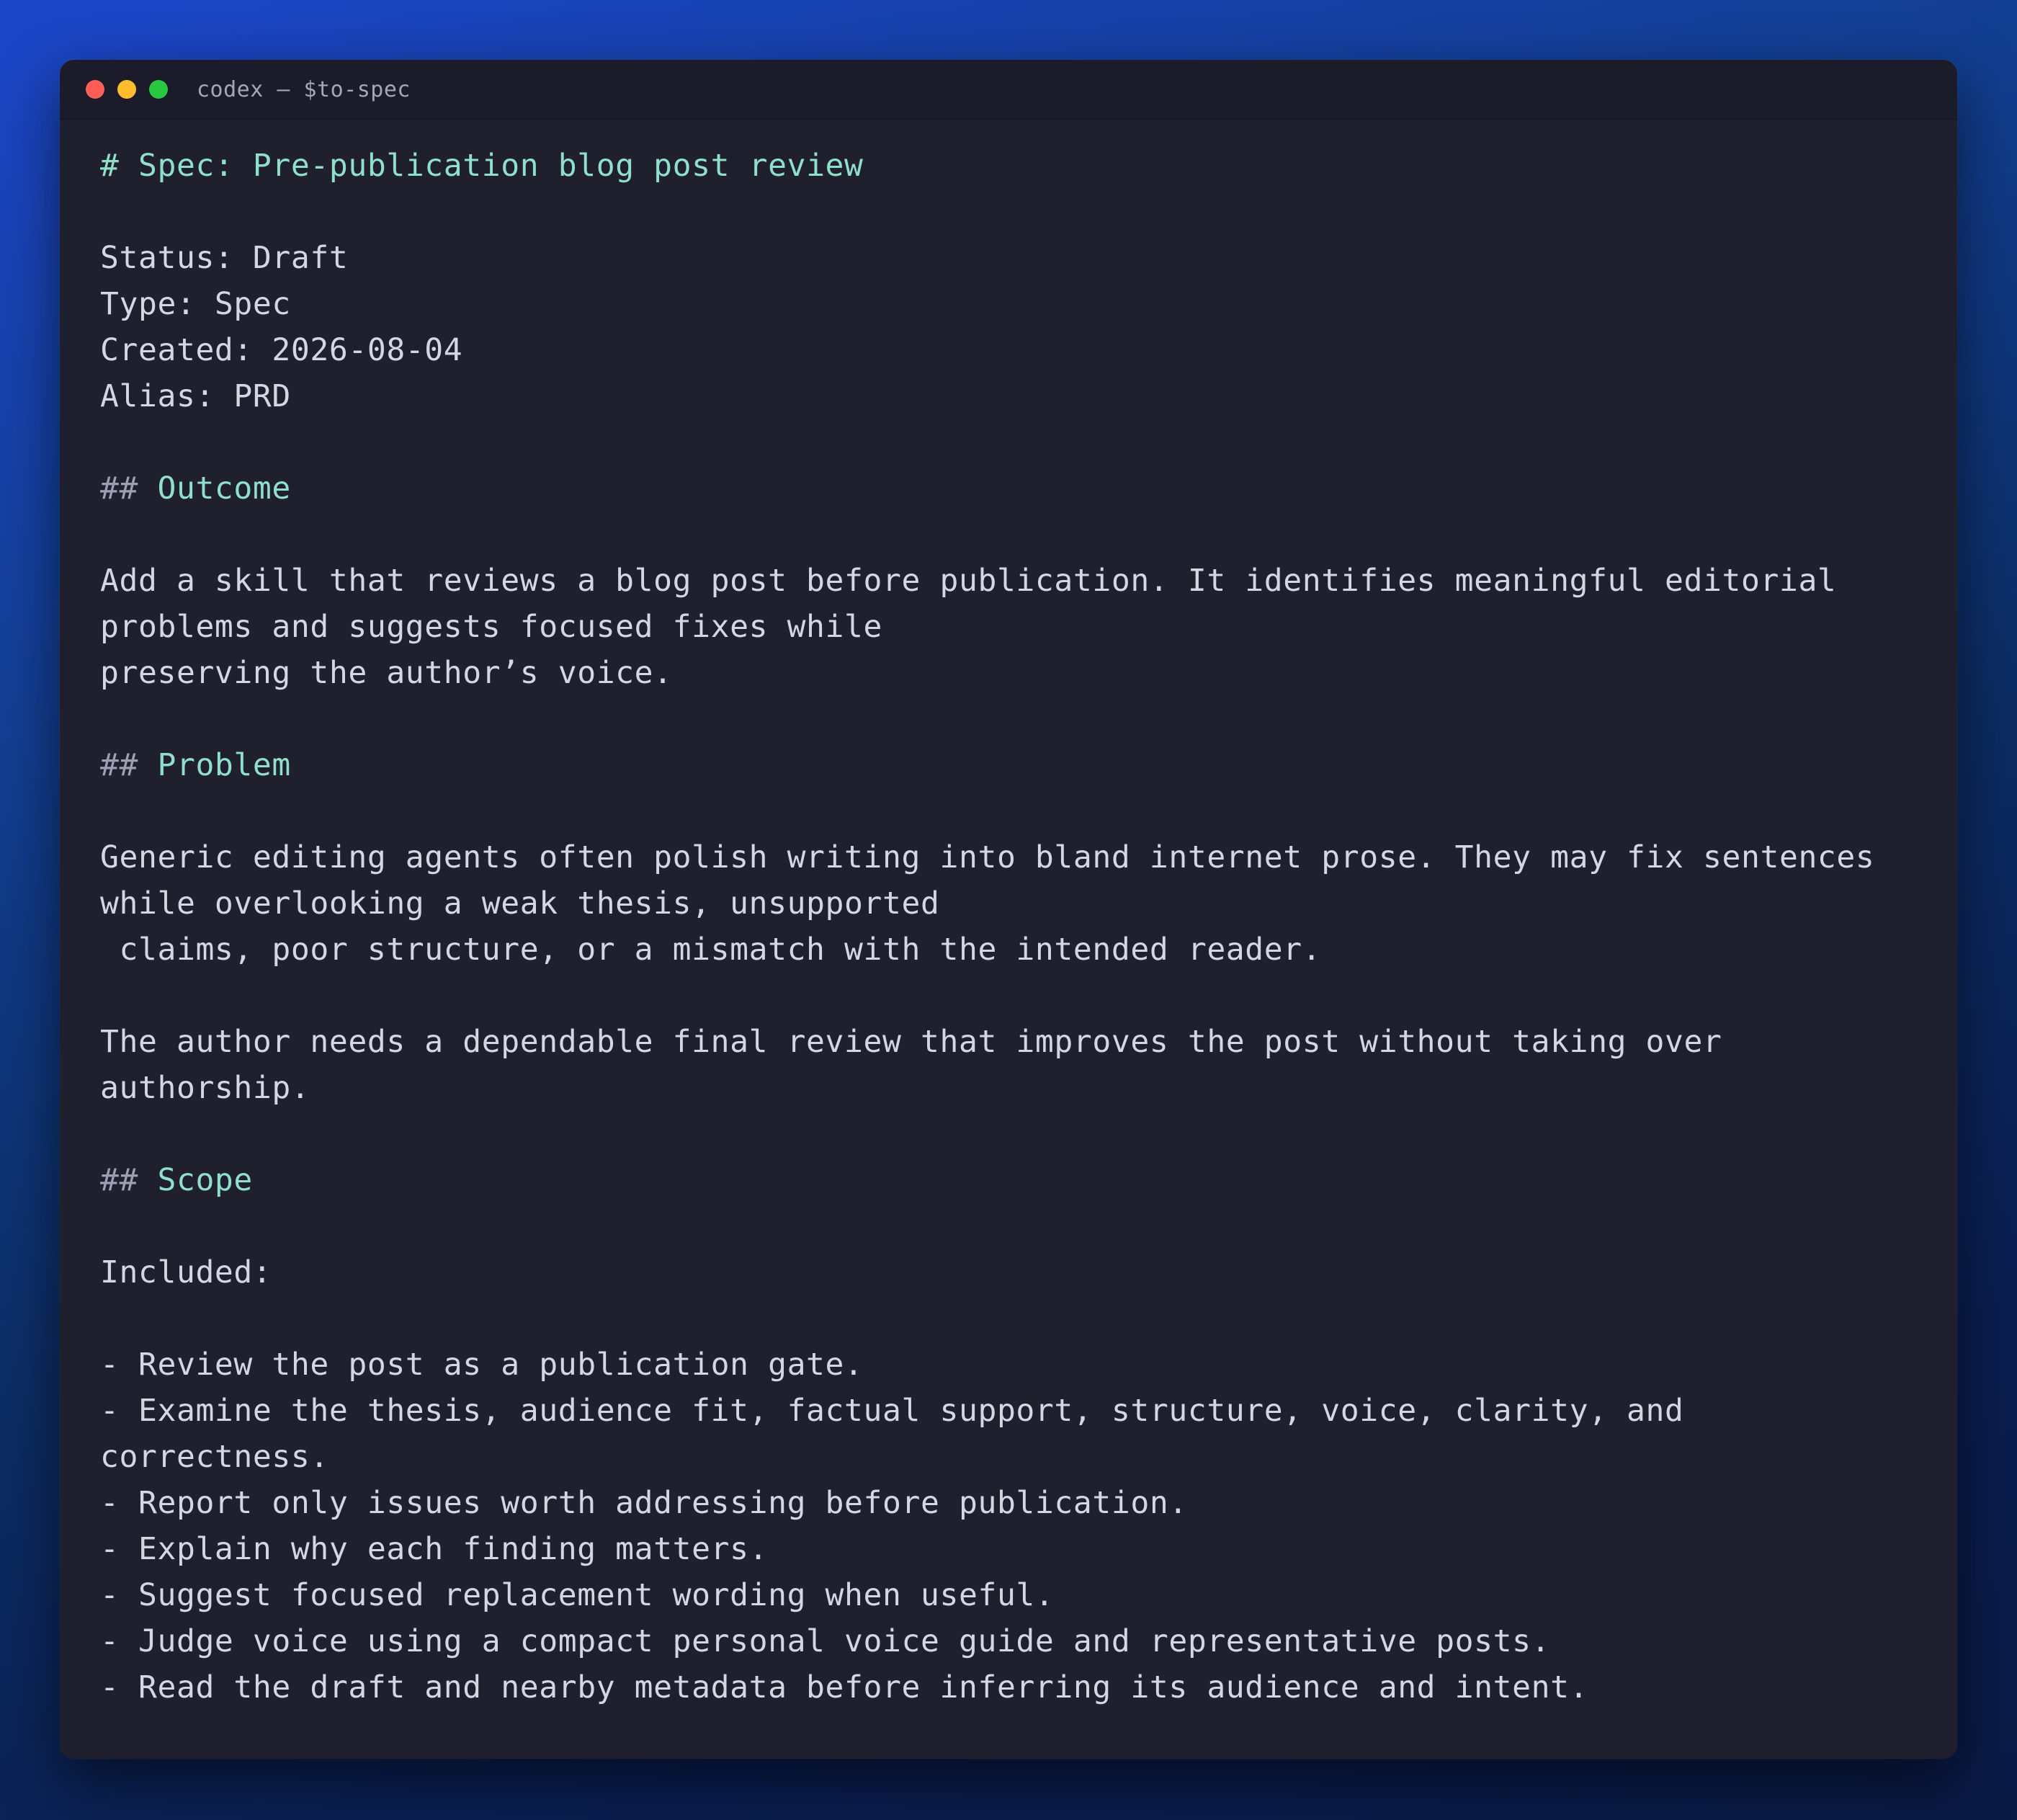 The width and height of the screenshot is (2017, 1820). Describe the element at coordinates (126, 89) in the screenshot. I see `minimize-button` at that location.